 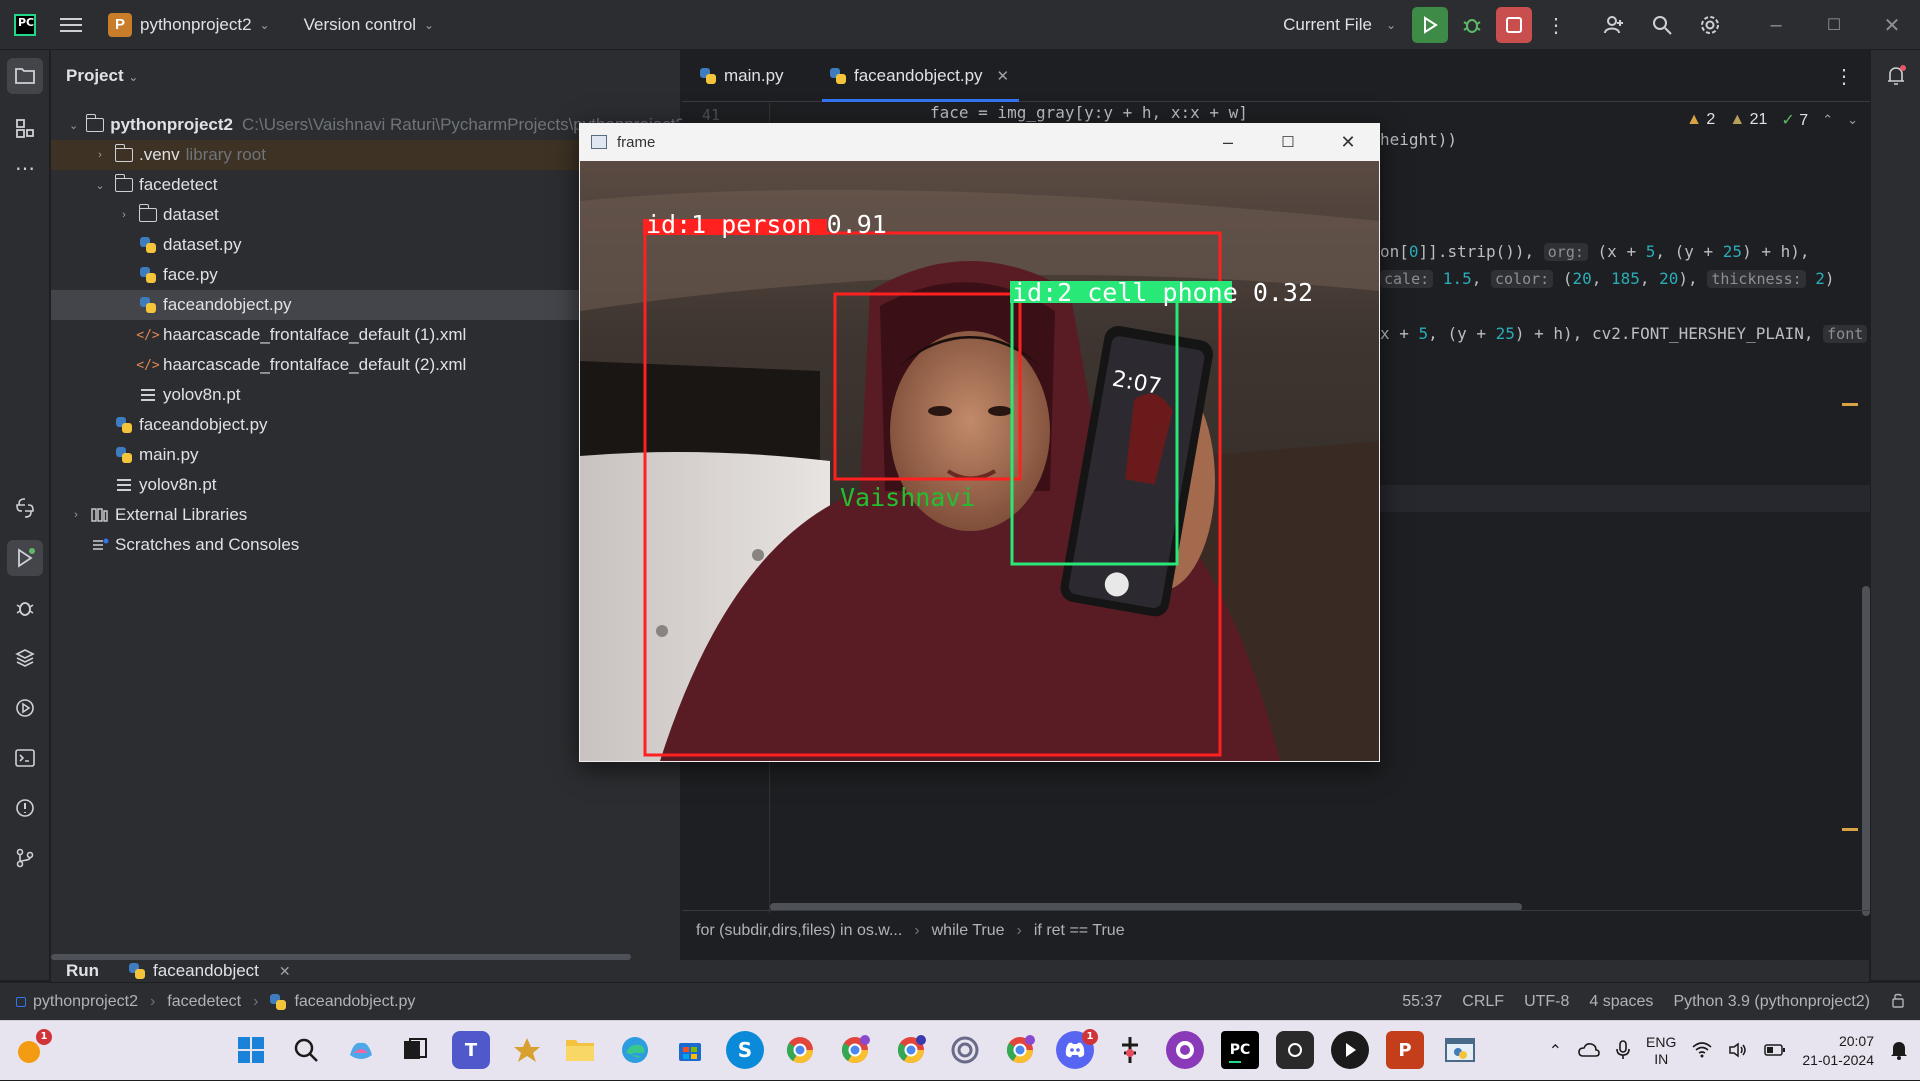 What do you see at coordinates (800, 1050) in the screenshot?
I see `chrome-icon` at bounding box center [800, 1050].